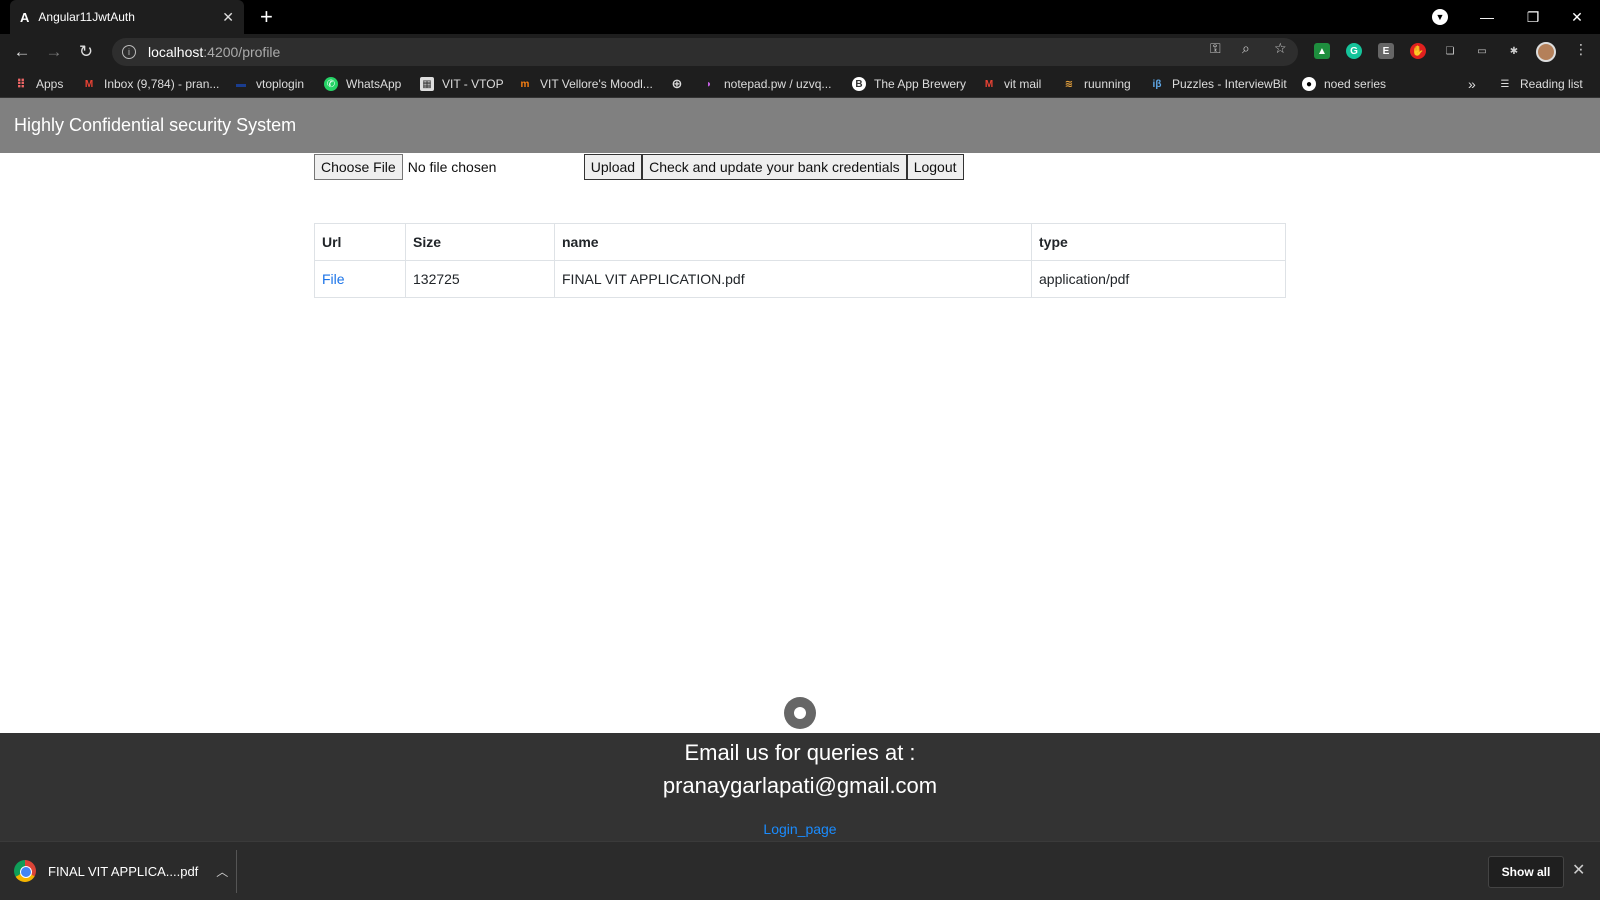 The height and width of the screenshot is (900, 1600). I want to click on file-link: File, so click(333, 279).